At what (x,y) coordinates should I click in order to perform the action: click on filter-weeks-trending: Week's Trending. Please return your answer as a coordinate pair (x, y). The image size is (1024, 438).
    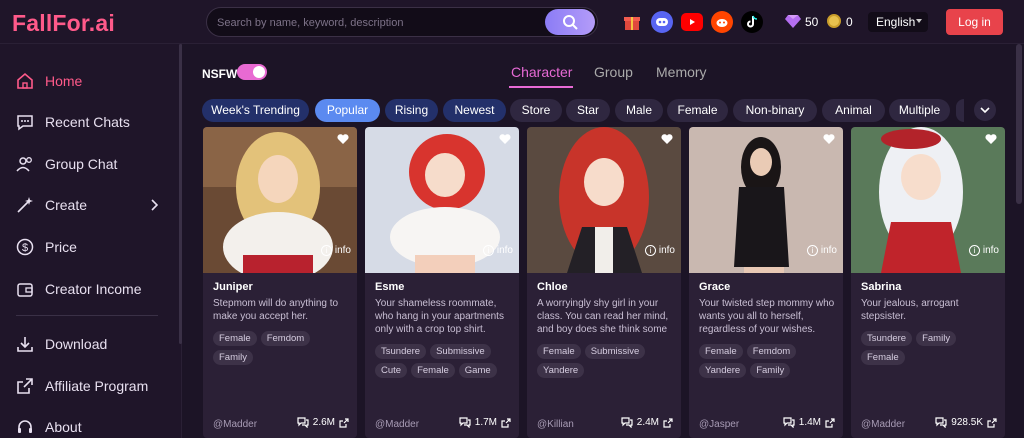
    Looking at the image, I should click on (255, 110).